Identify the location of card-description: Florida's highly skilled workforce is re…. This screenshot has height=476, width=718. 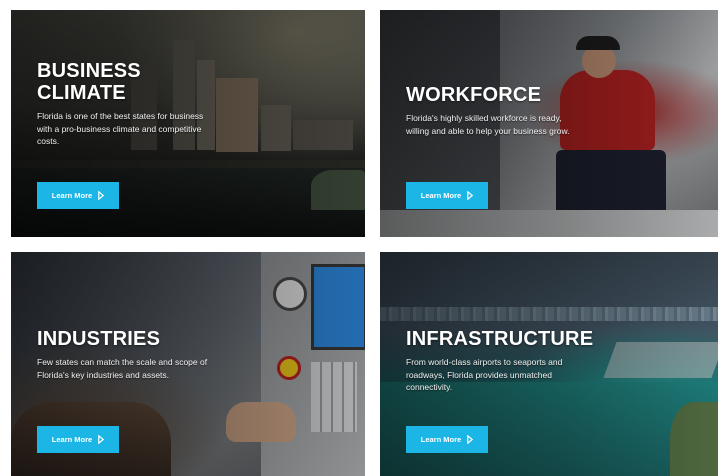
(488, 124).